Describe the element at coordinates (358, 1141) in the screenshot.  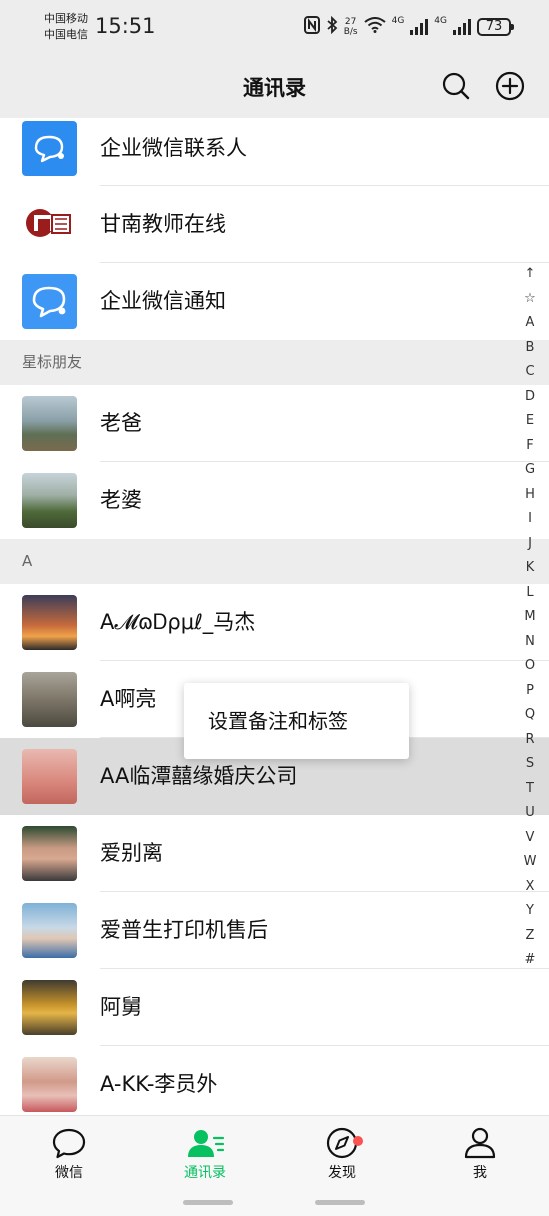
I see `notification-dot` at that location.